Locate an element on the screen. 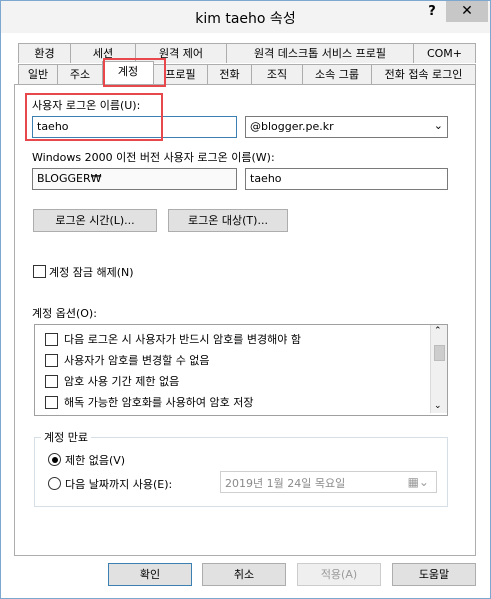  option-label: 암호 사용 기간 제한 없음 is located at coordinates (122, 381).